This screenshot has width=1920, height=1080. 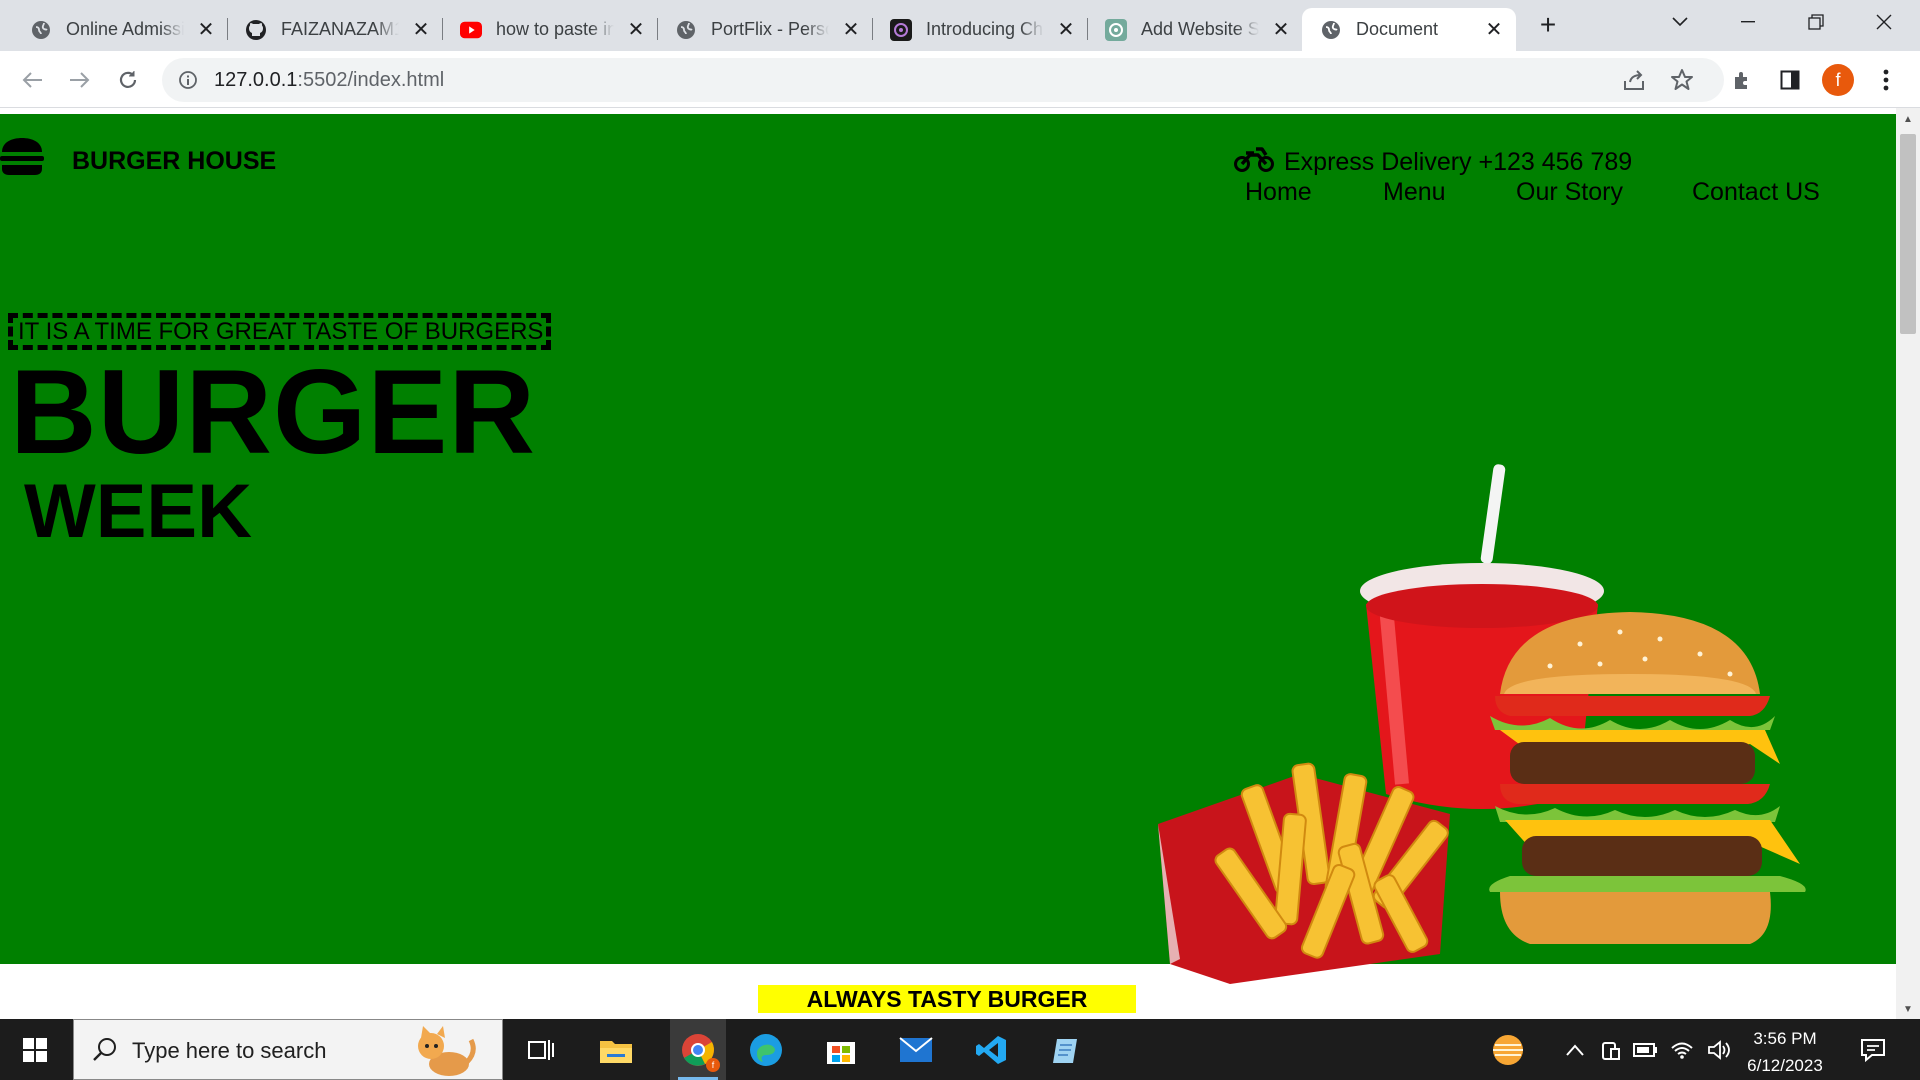 What do you see at coordinates (555, 29) in the screenshot?
I see `tab-title: how to paste in` at bounding box center [555, 29].